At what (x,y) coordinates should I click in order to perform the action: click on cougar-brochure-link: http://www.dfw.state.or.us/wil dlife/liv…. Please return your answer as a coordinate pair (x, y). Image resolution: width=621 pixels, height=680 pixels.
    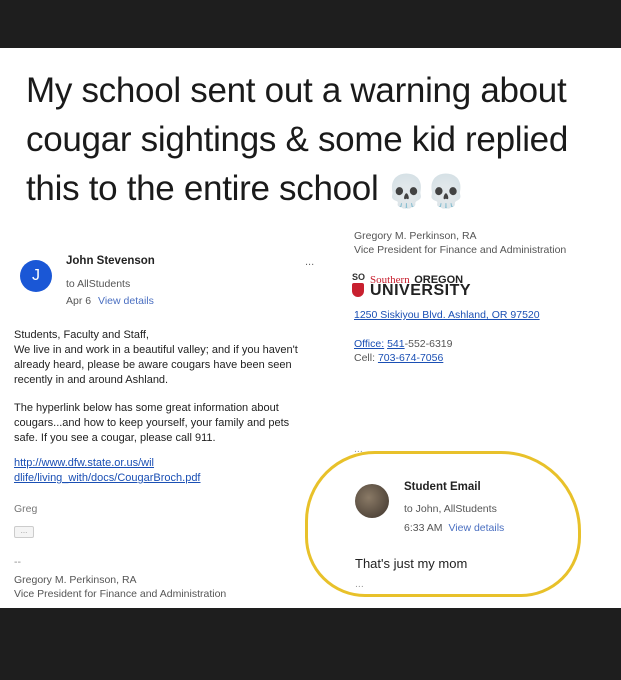
    Looking at the image, I should click on (107, 471).